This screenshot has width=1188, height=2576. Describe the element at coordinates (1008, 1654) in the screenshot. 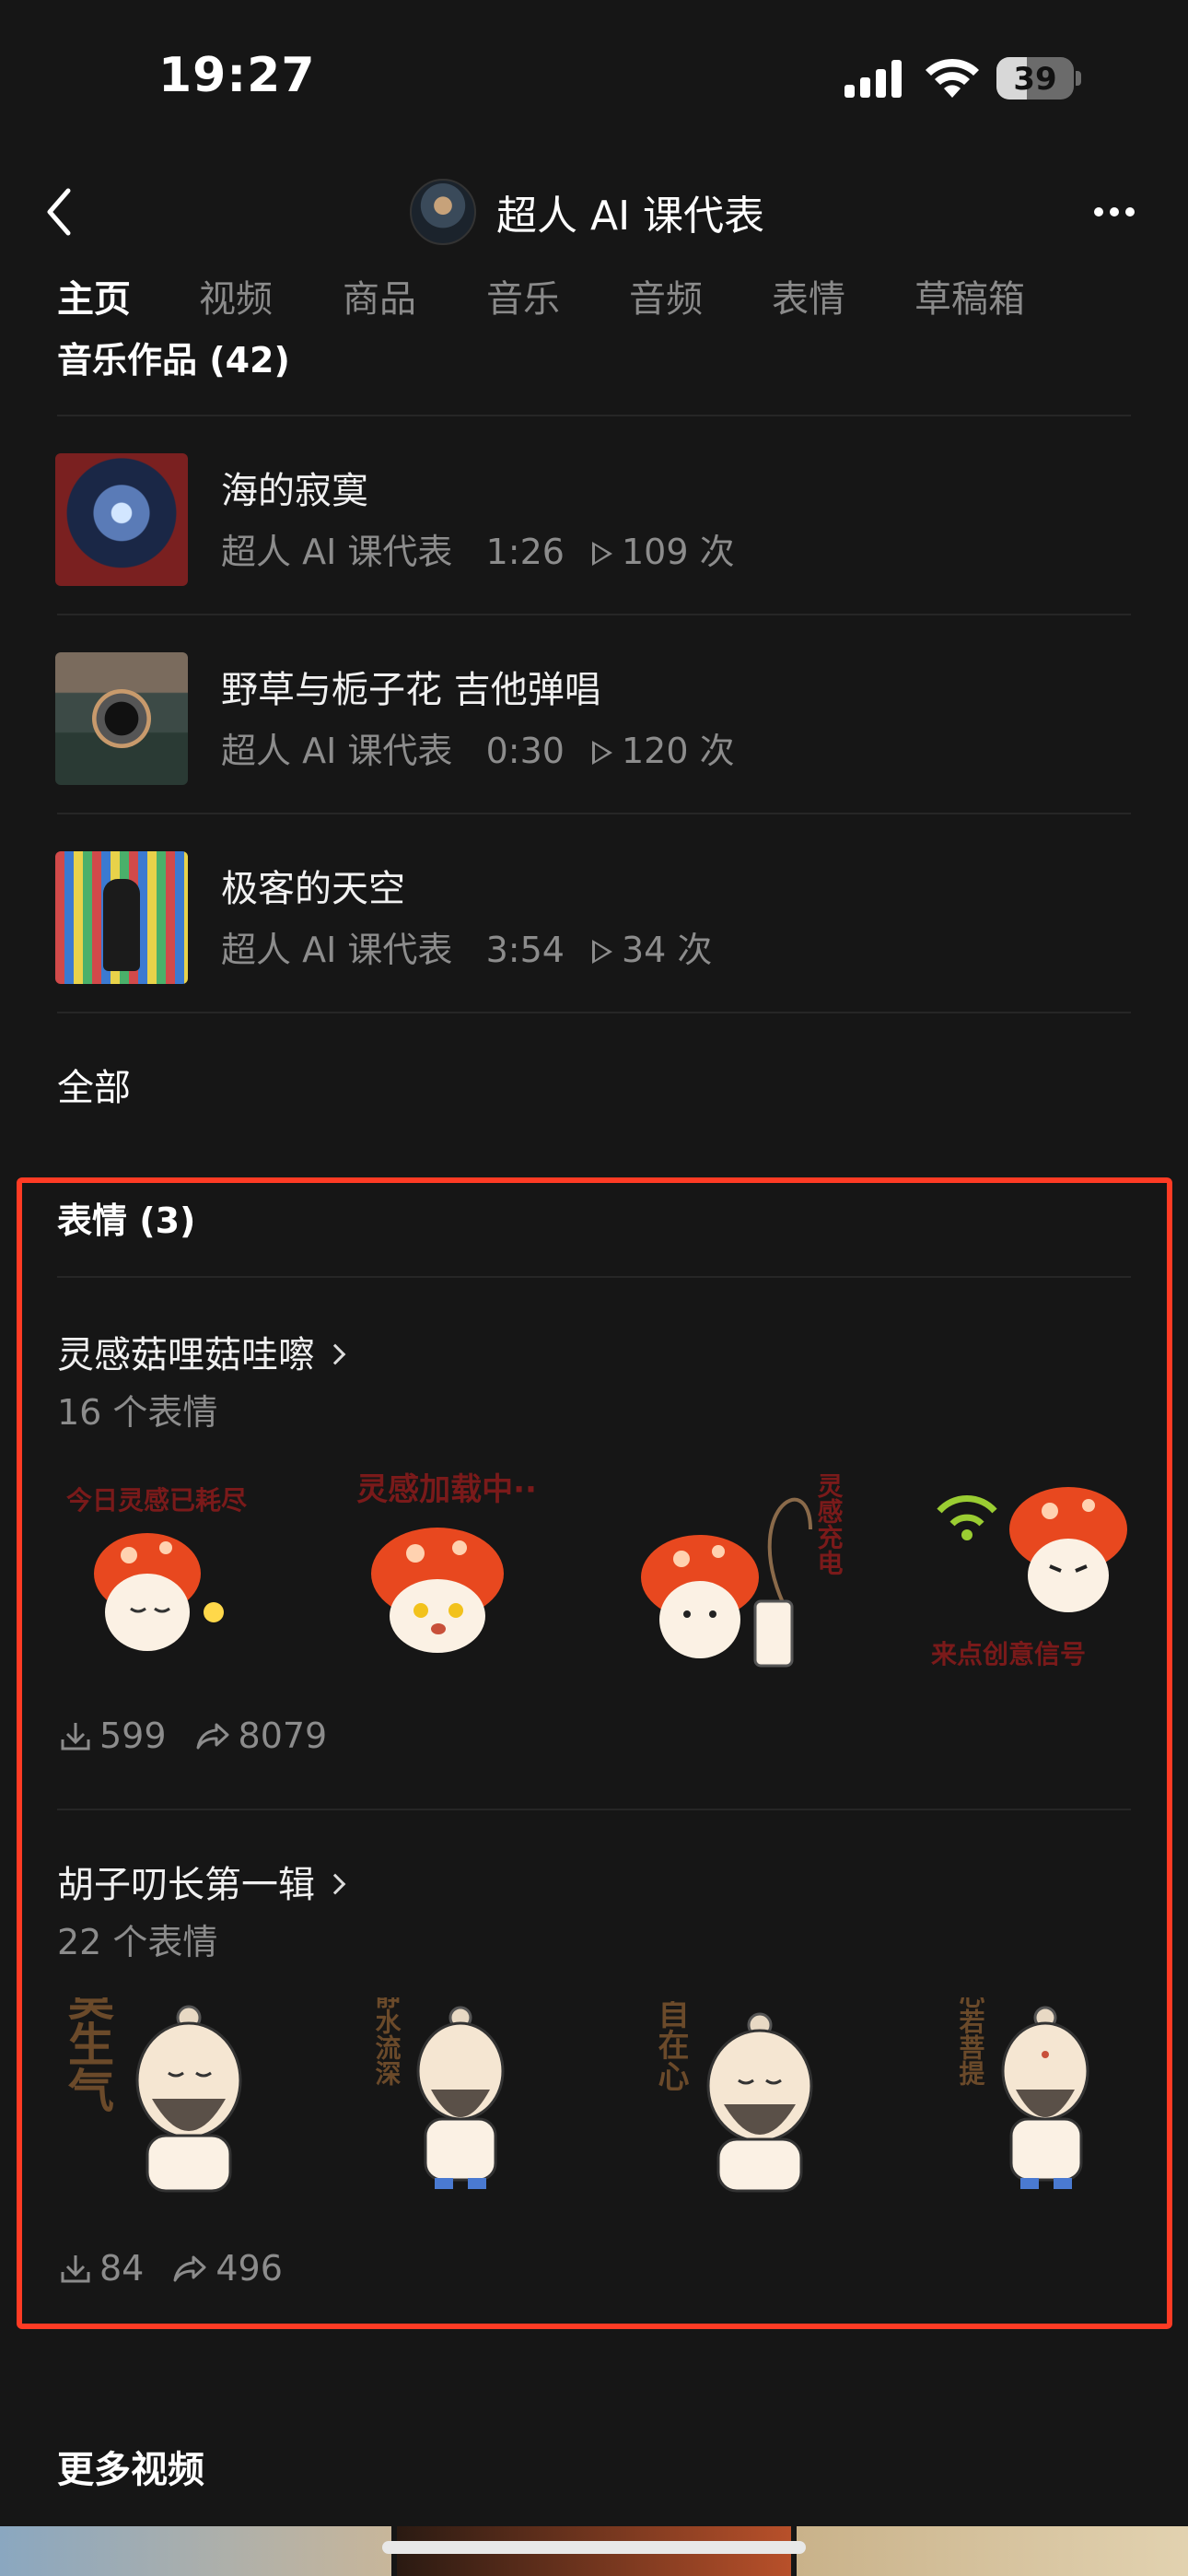

I see `sticker-caption: 来点创意信号` at that location.